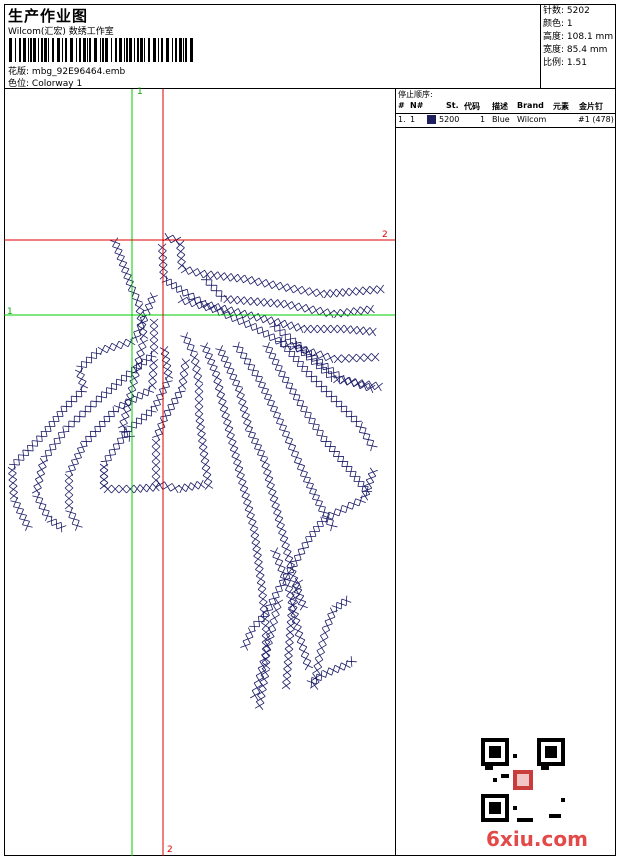  What do you see at coordinates (506, 127) in the screenshot?
I see `row-rule` at bounding box center [506, 127].